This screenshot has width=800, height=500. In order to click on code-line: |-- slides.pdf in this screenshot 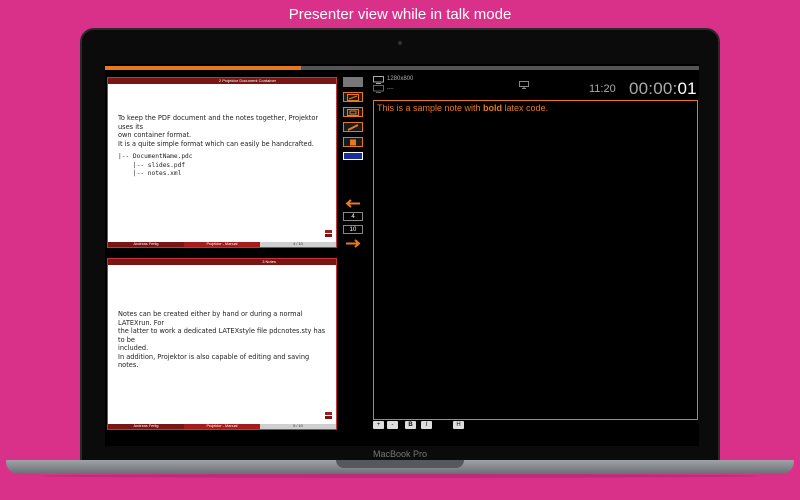, I will do `click(152, 165)`.